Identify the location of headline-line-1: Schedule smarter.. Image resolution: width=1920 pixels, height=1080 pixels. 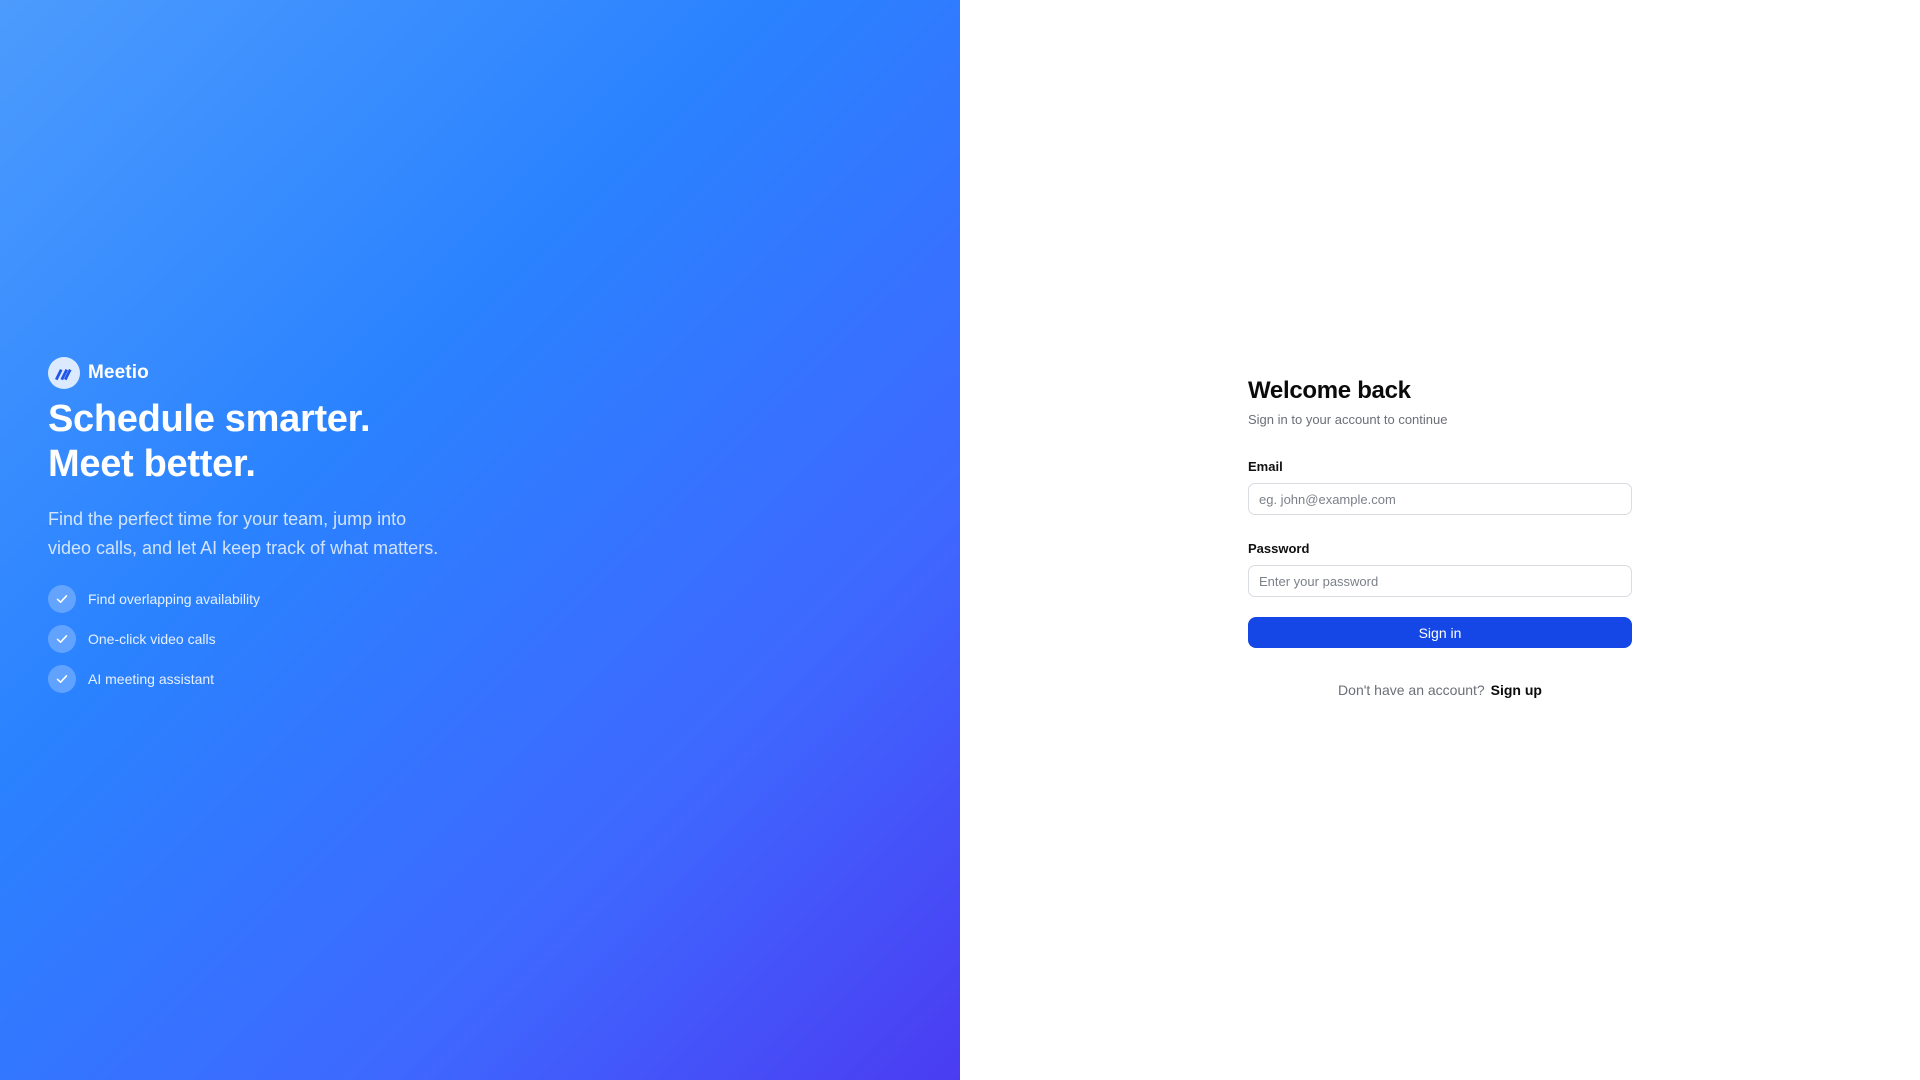
(209, 419).